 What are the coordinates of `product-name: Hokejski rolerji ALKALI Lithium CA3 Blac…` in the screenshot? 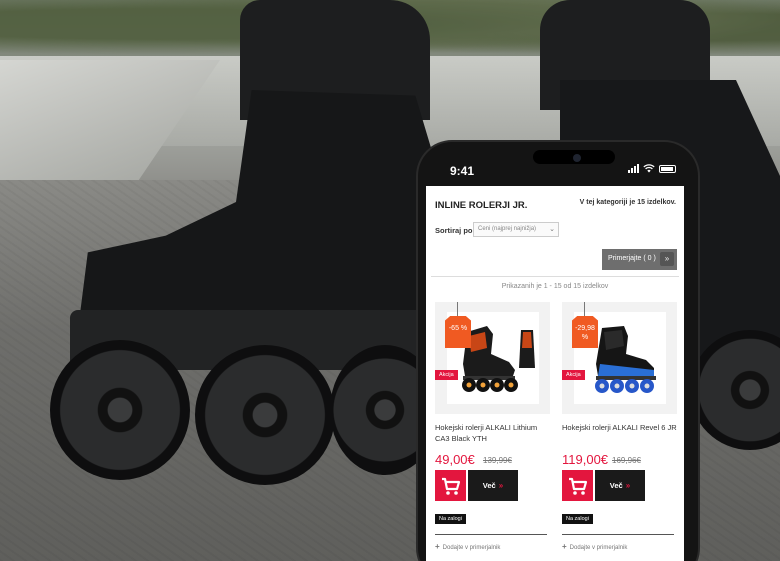 It's located at (492, 433).